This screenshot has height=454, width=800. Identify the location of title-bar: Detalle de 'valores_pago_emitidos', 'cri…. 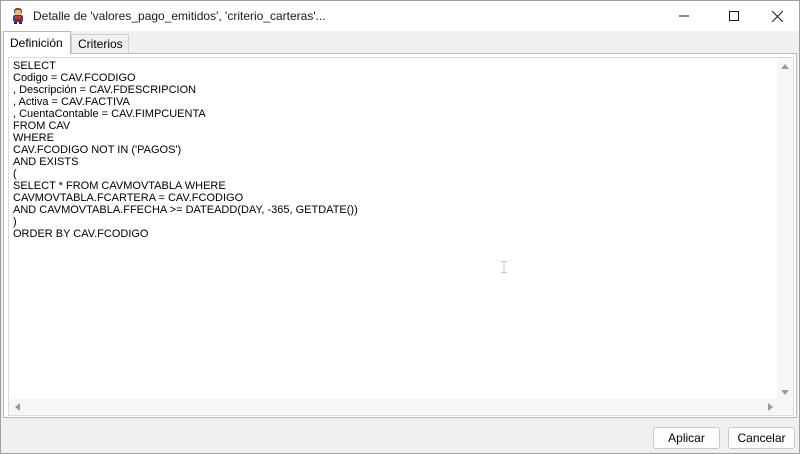
(400, 16).